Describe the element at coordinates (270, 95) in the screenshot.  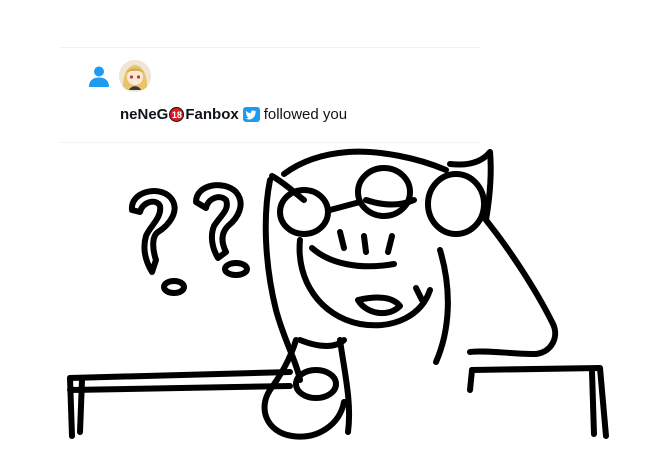
I see `follow-notification: neNeG 18 Fanbox followed you` at that location.